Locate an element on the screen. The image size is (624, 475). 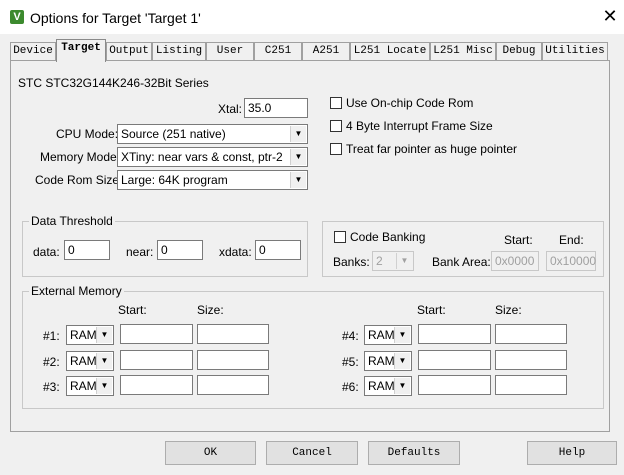
ext-type-value-4: RAM is located at coordinates (381, 335).